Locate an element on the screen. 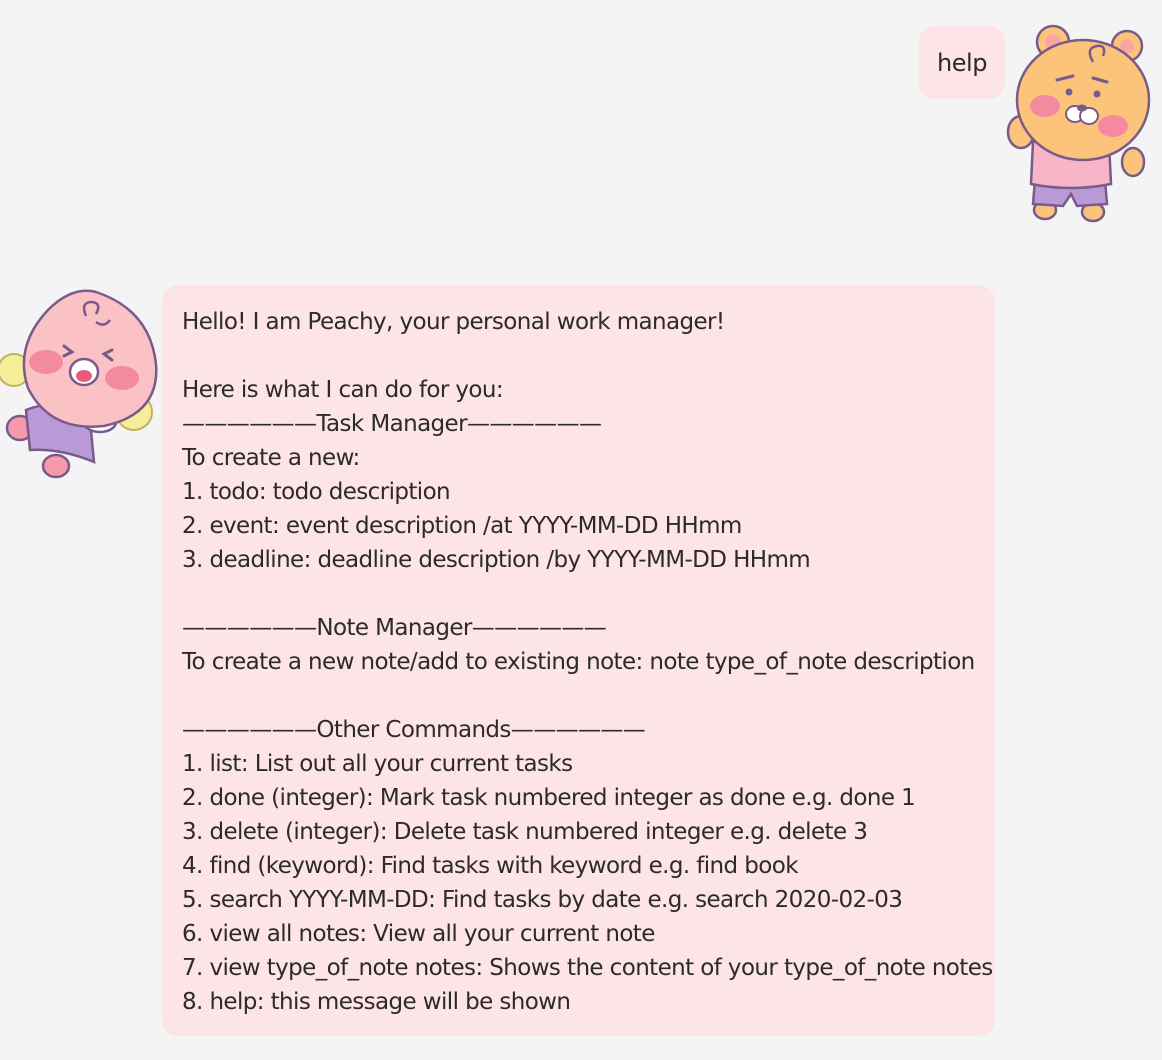  bot-message-line: 1. todo: todo description is located at coordinates (316, 492).